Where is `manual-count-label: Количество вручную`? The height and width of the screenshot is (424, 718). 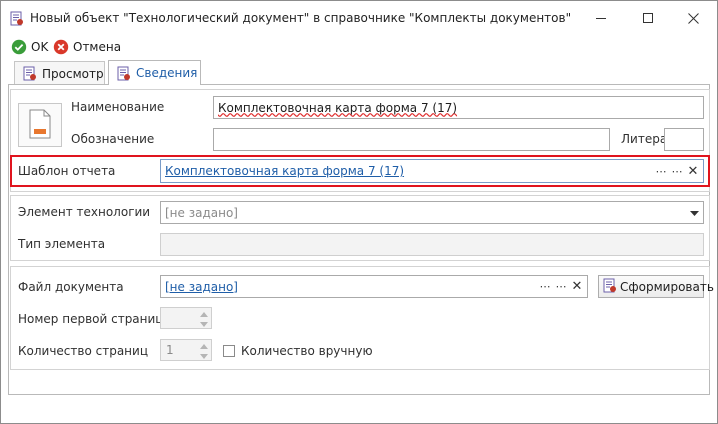 manual-count-label: Количество вручную is located at coordinates (307, 351).